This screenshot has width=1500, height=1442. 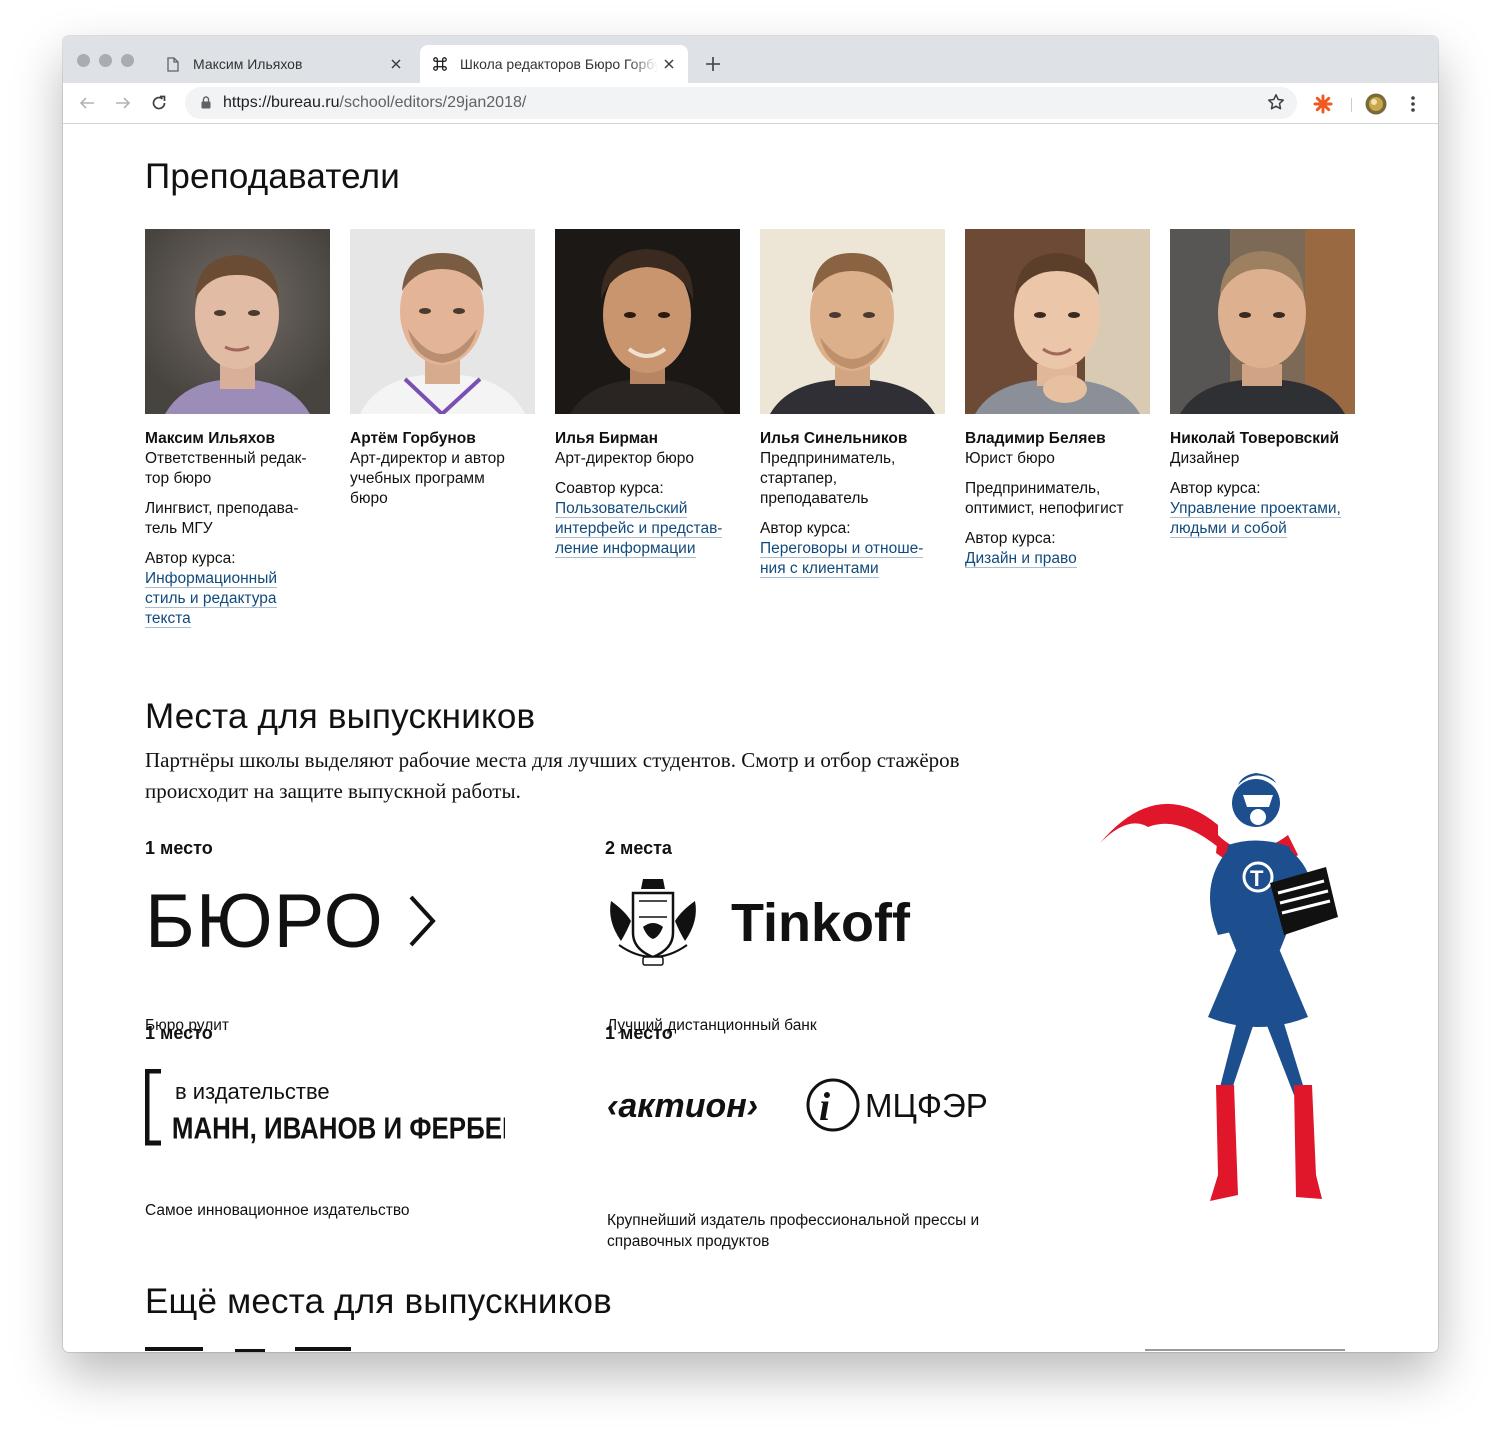 What do you see at coordinates (1010, 458) in the screenshot?
I see `teacher-role: Юрист бюро` at bounding box center [1010, 458].